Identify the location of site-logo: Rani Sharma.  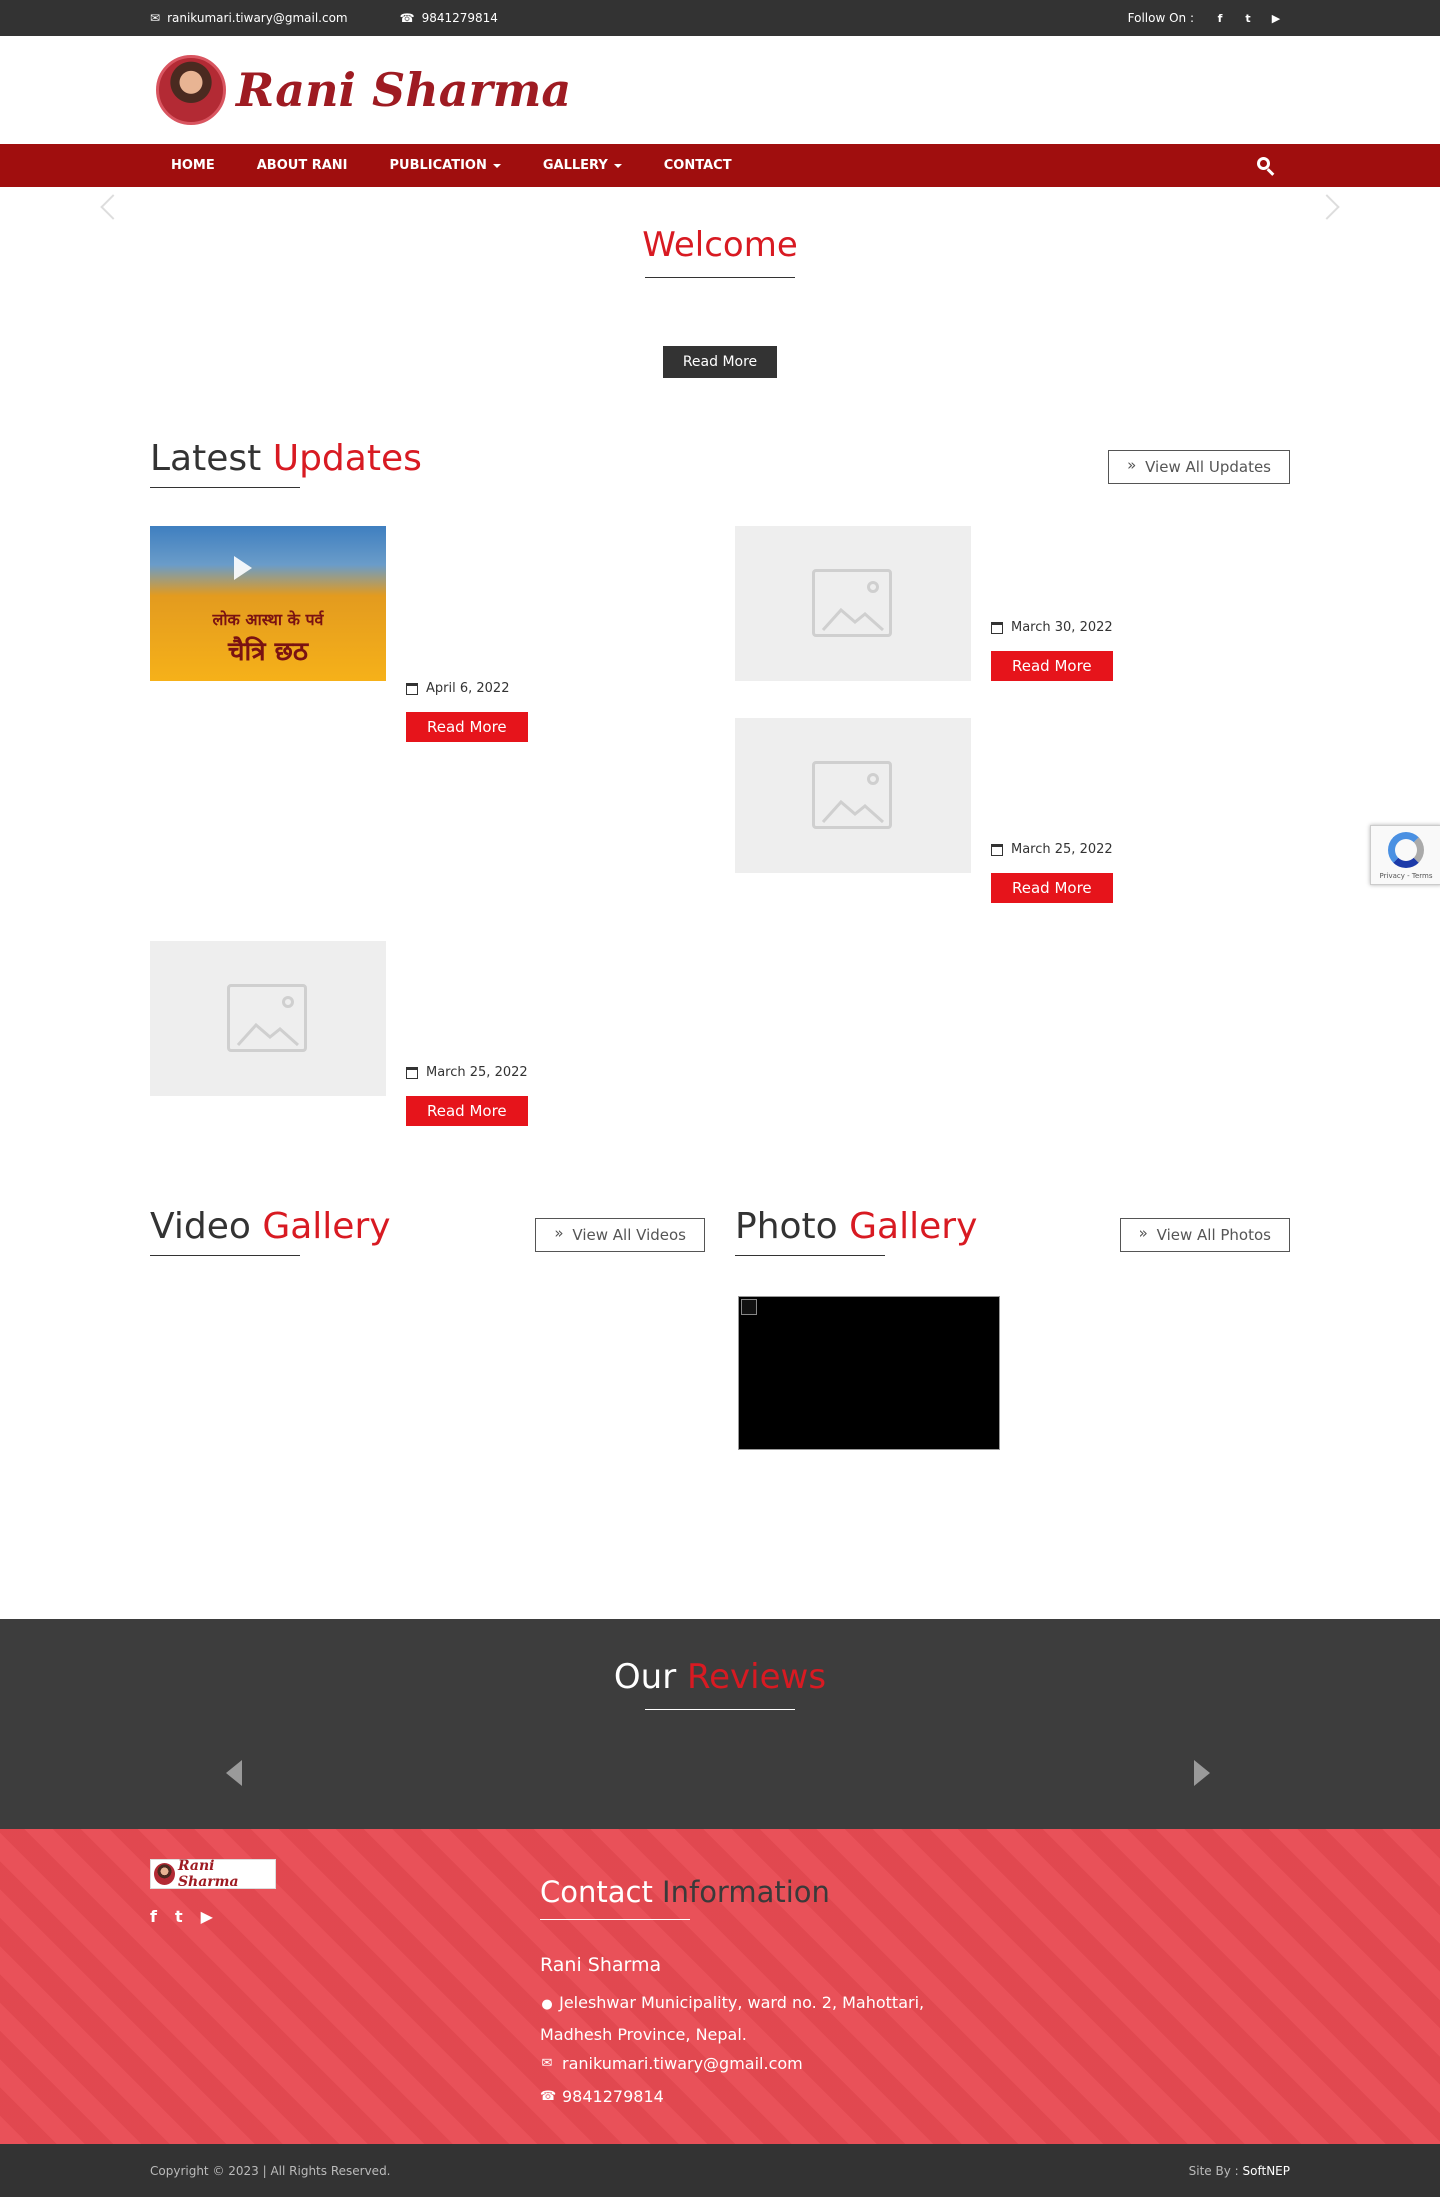
(363, 90).